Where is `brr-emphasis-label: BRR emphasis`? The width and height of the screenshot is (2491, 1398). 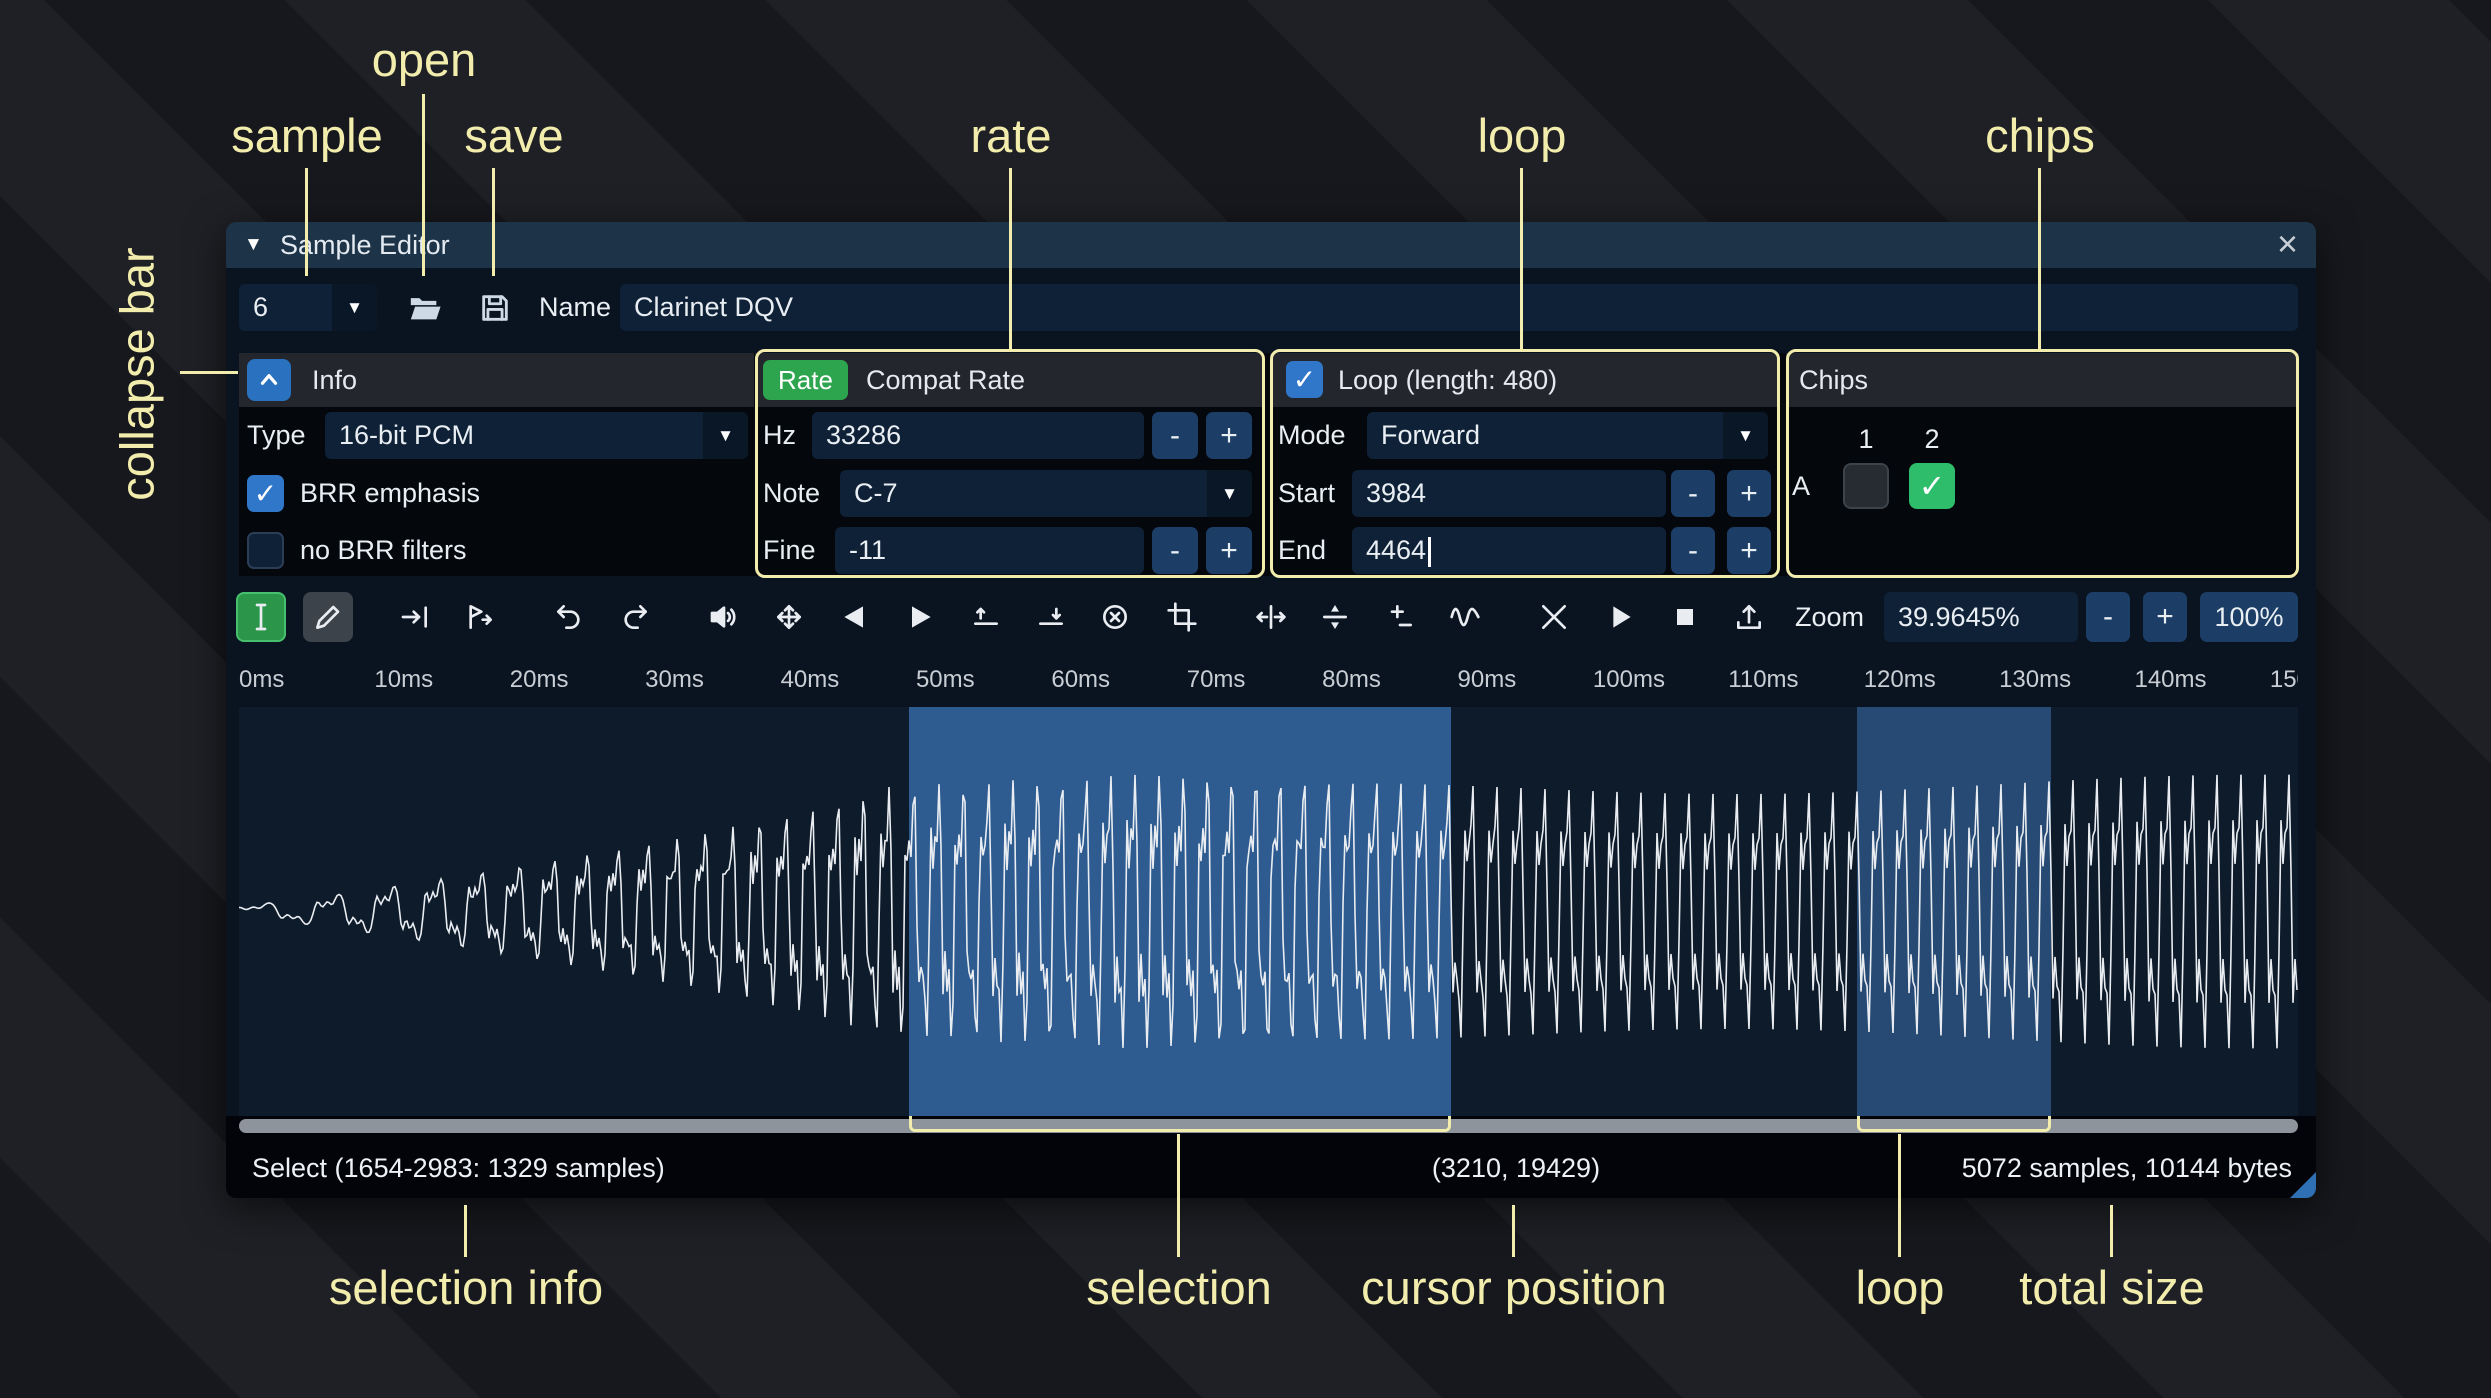
brr-emphasis-label: BRR emphasis is located at coordinates (390, 493).